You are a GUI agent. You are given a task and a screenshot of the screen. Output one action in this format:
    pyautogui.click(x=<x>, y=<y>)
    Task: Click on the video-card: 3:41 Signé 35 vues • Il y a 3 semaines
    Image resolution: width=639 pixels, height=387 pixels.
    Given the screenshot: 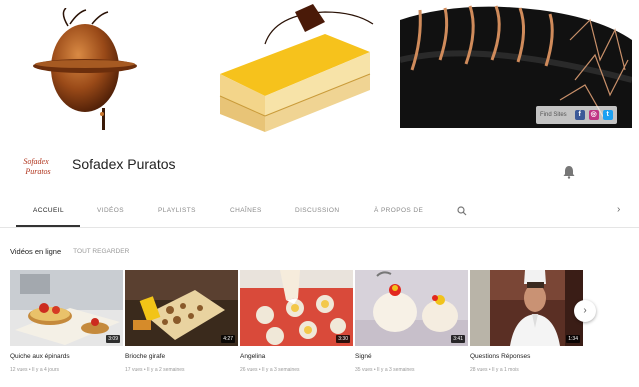 What is the action you would take?
    pyautogui.click(x=411, y=321)
    